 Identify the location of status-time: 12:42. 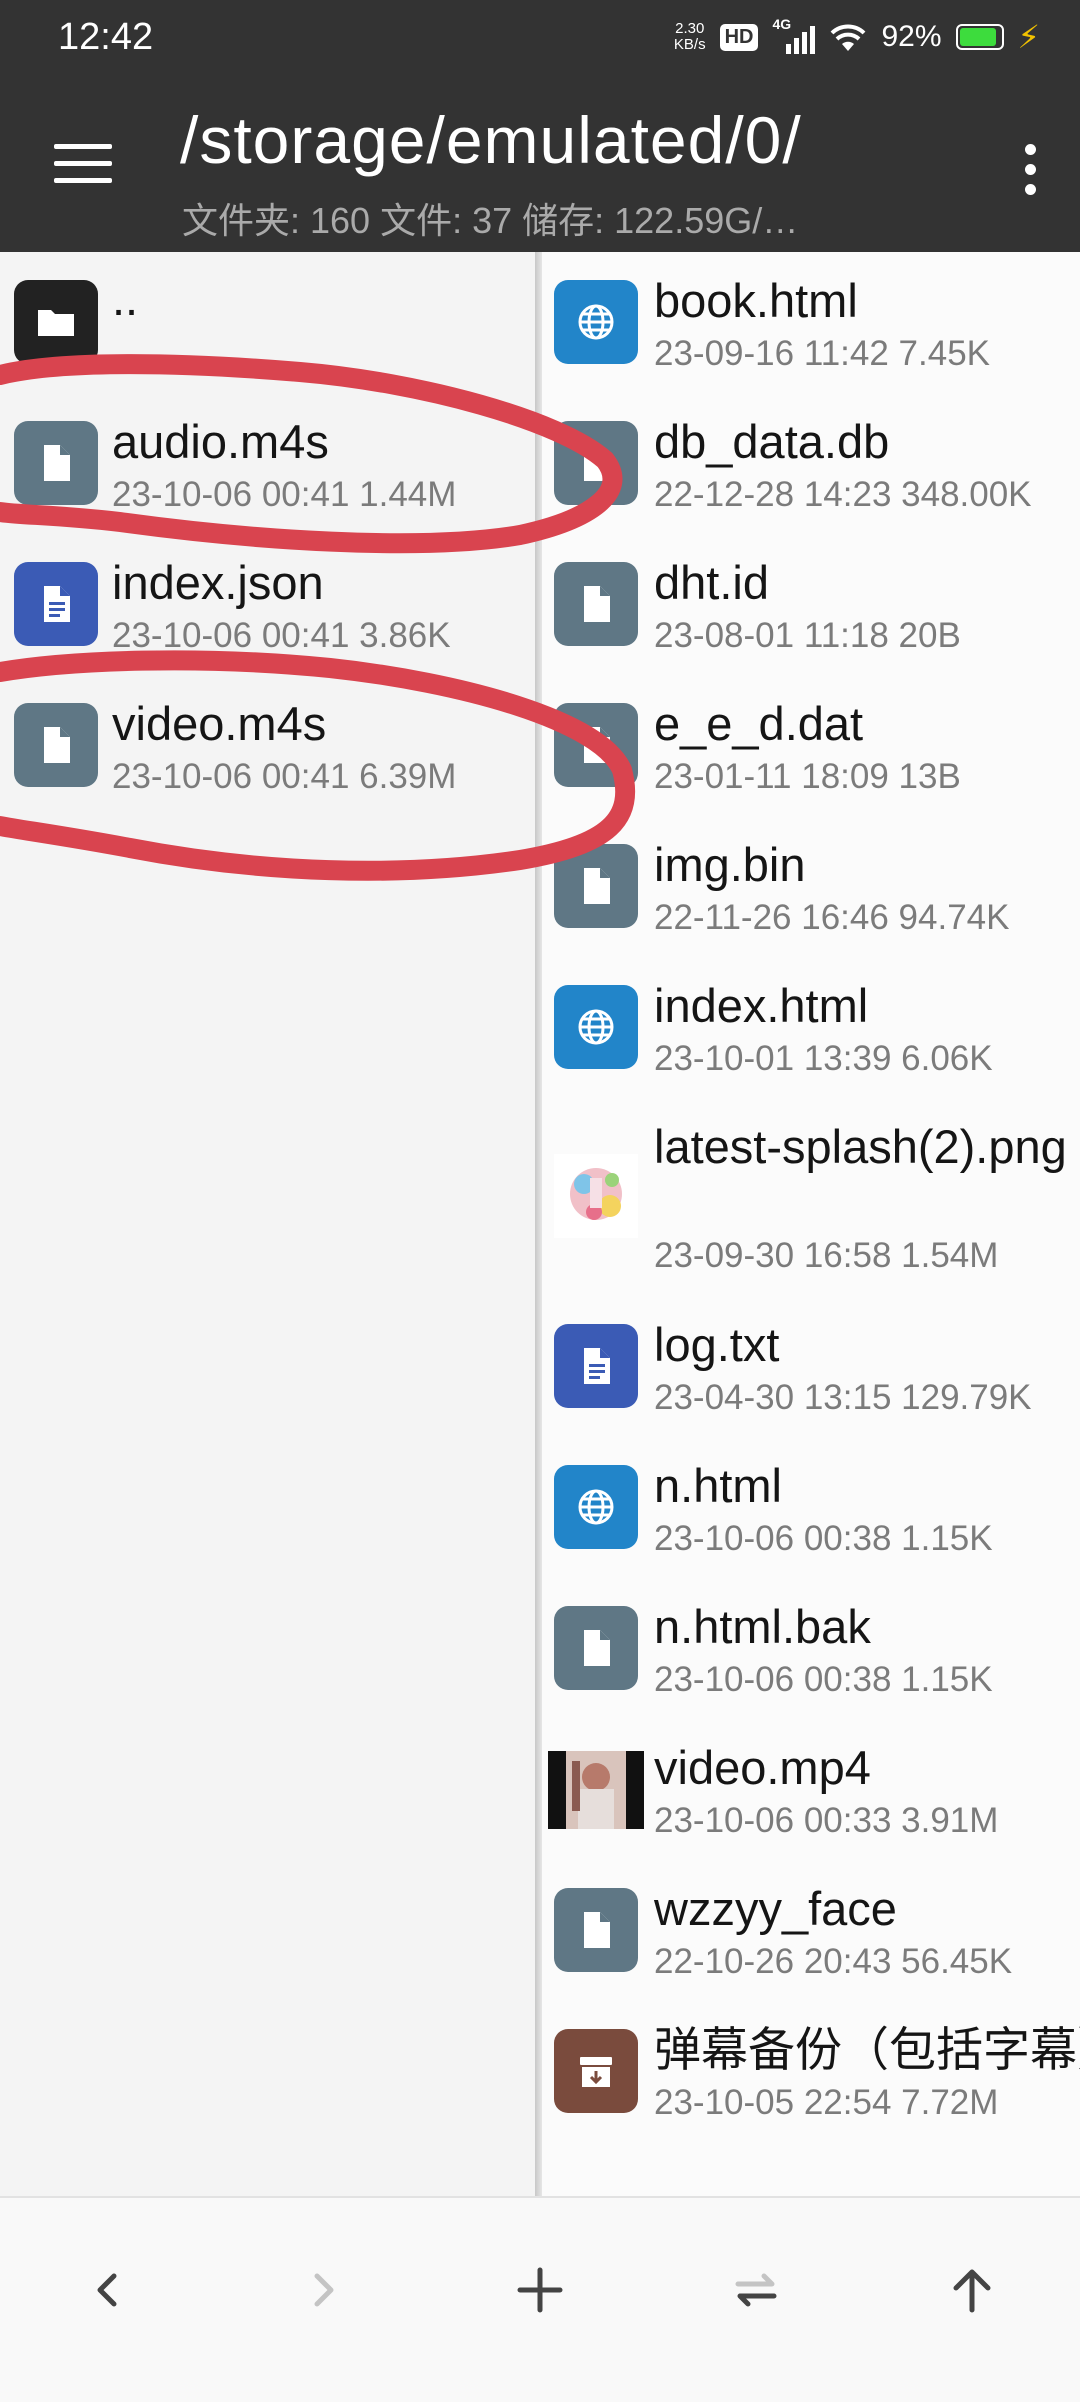
(106, 37).